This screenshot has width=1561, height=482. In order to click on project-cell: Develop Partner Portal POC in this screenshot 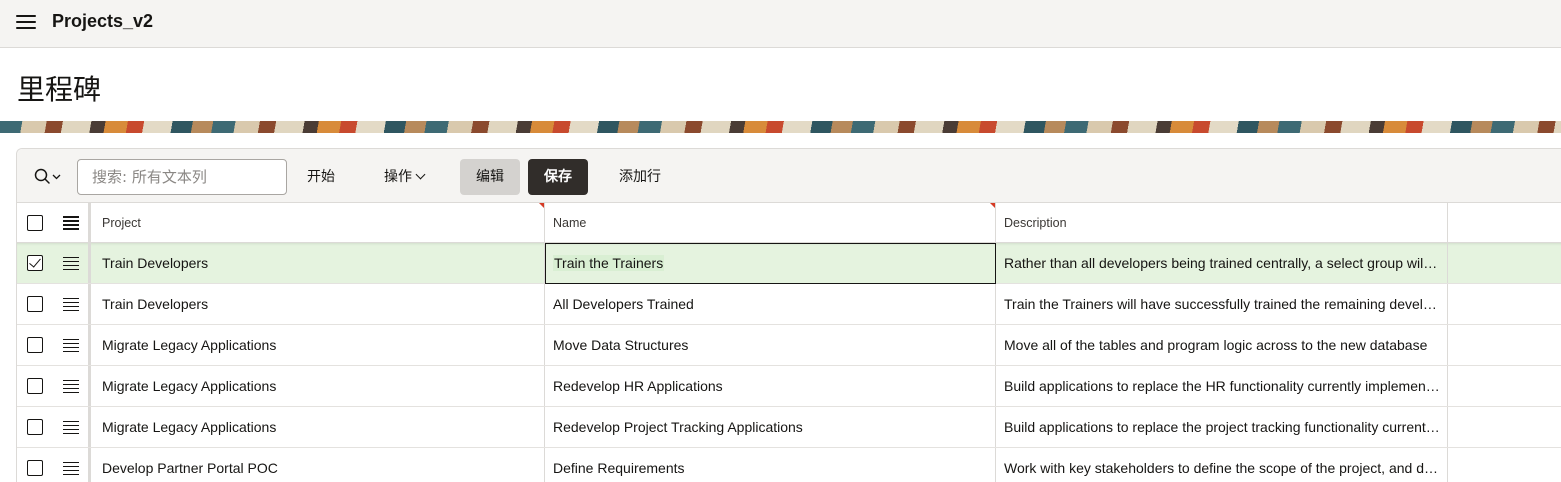, I will do `click(319, 465)`.